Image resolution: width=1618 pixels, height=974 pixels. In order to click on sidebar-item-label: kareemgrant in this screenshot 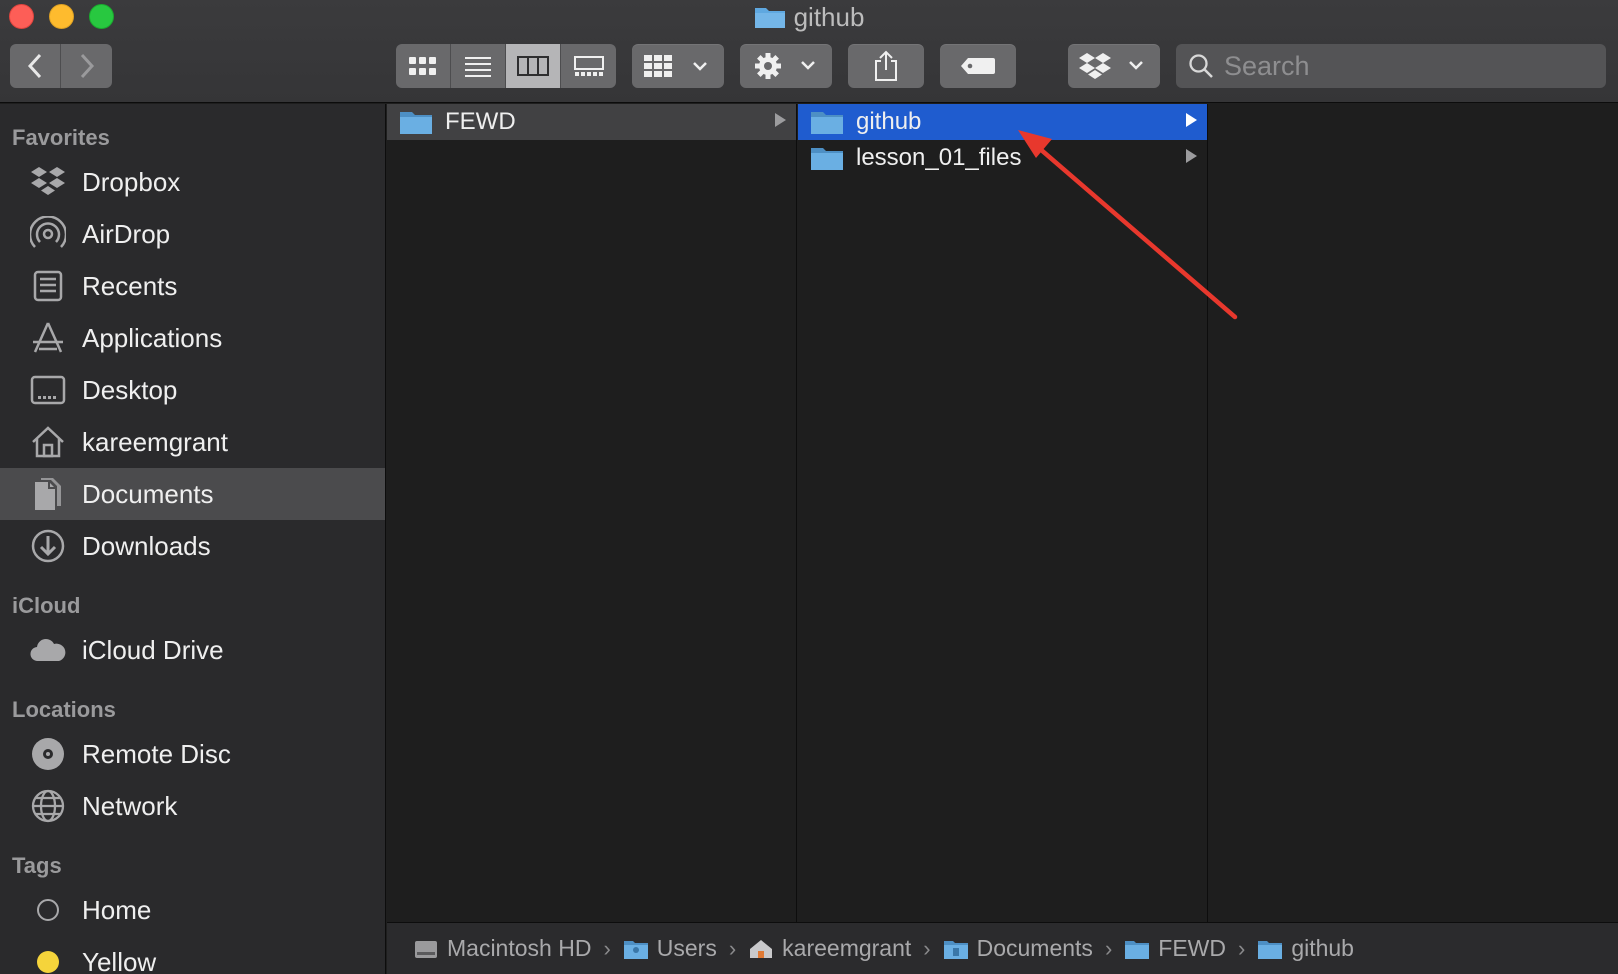, I will do `click(155, 441)`.